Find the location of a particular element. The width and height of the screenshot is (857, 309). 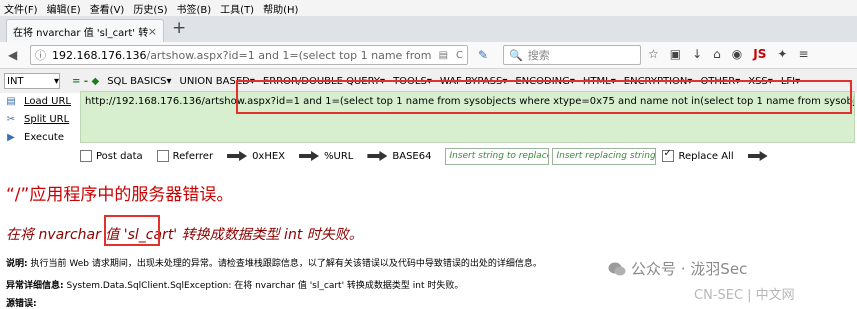

tab-active: 在将 nvarchar 值 'sl_cart' 转... × is located at coordinates (85, 30).